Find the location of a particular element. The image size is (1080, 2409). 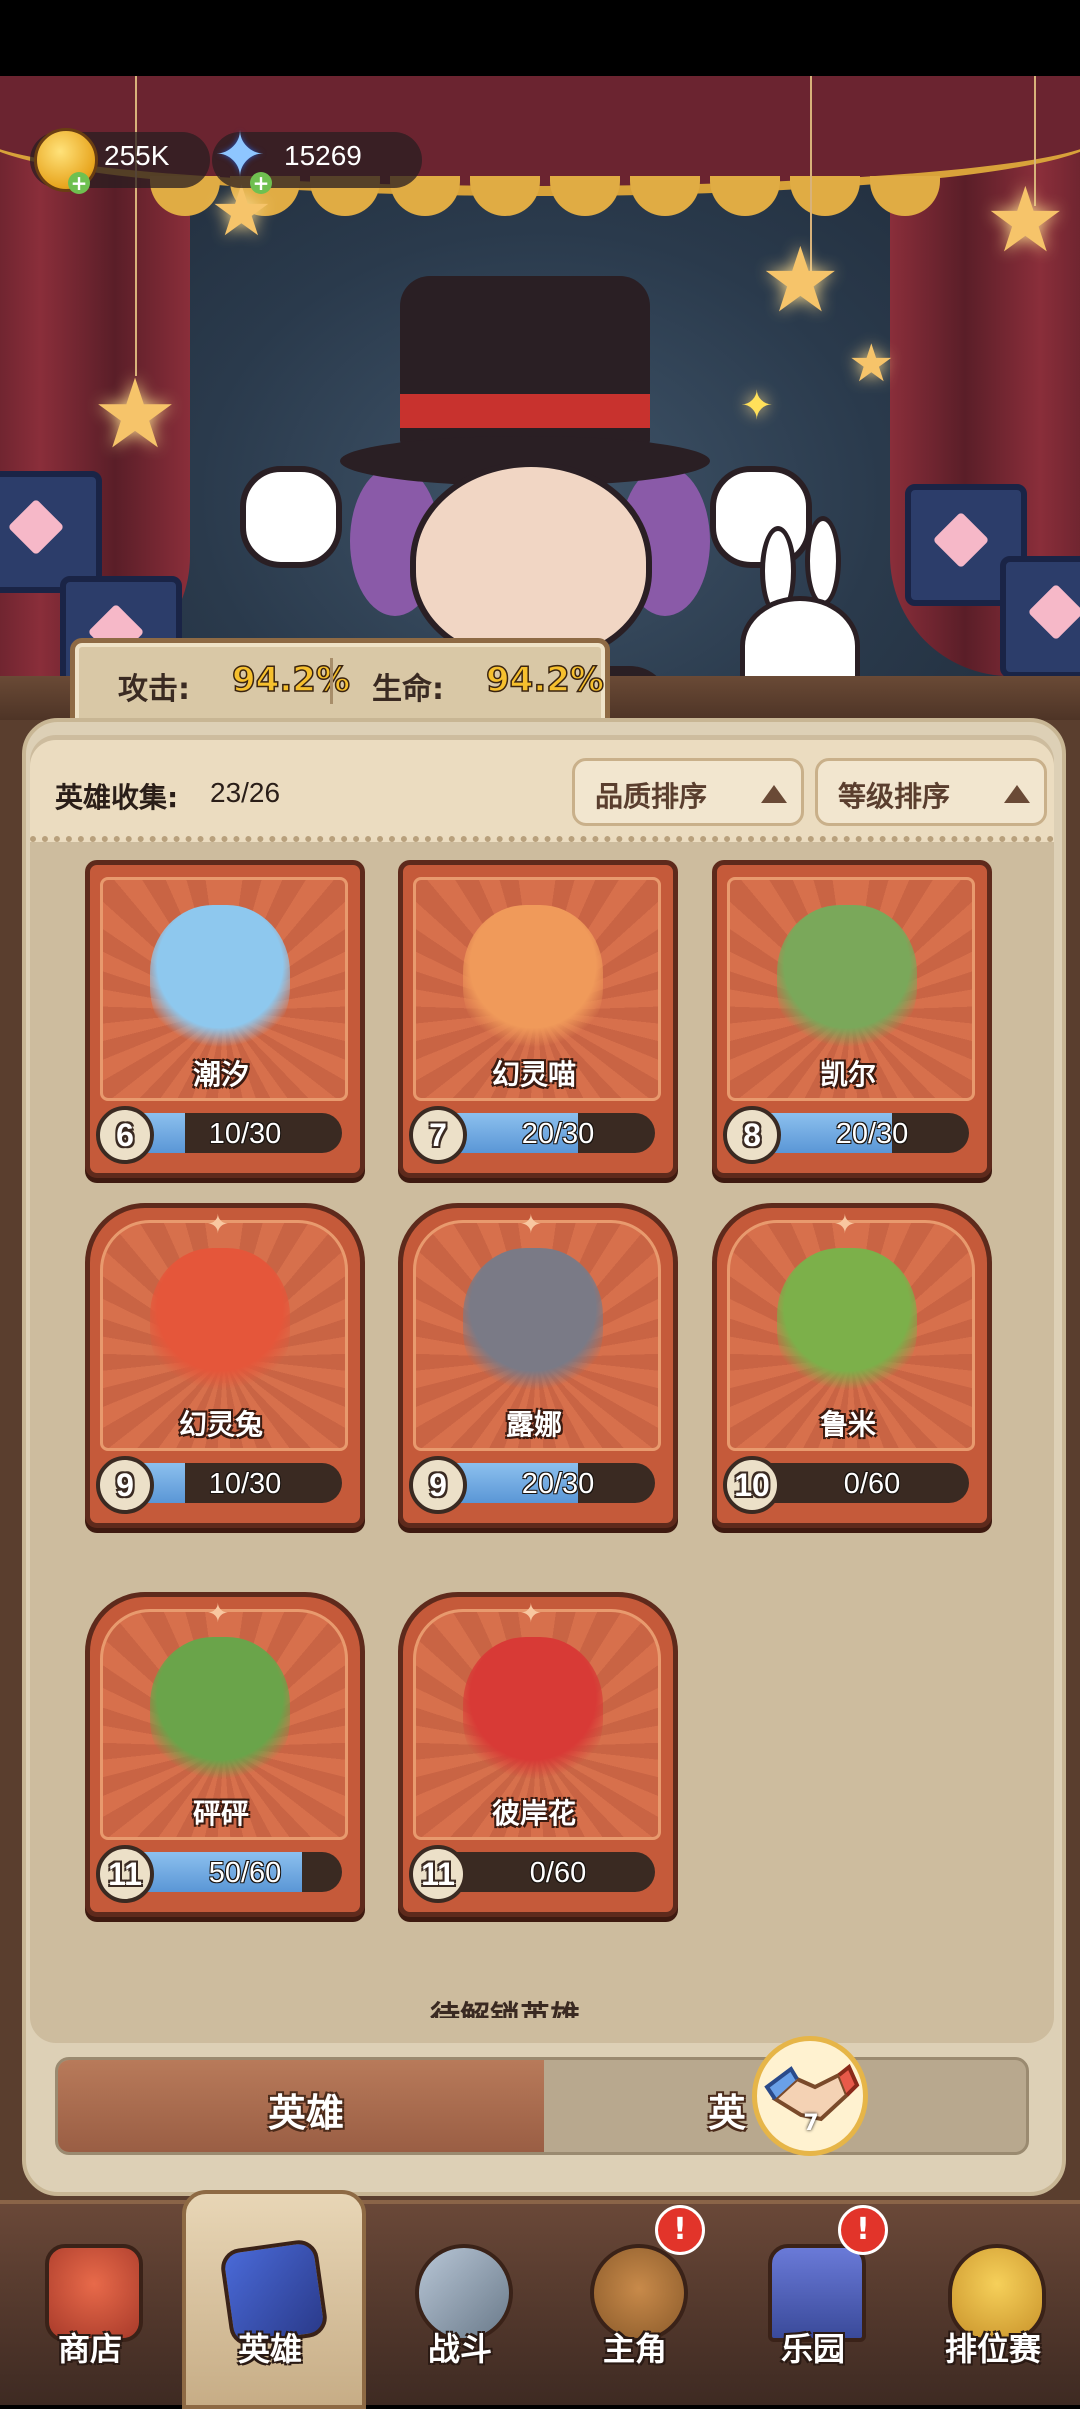

hero-card-huanlingmiao: 幻灵喵 20/30 7 is located at coordinates (538, 1019).